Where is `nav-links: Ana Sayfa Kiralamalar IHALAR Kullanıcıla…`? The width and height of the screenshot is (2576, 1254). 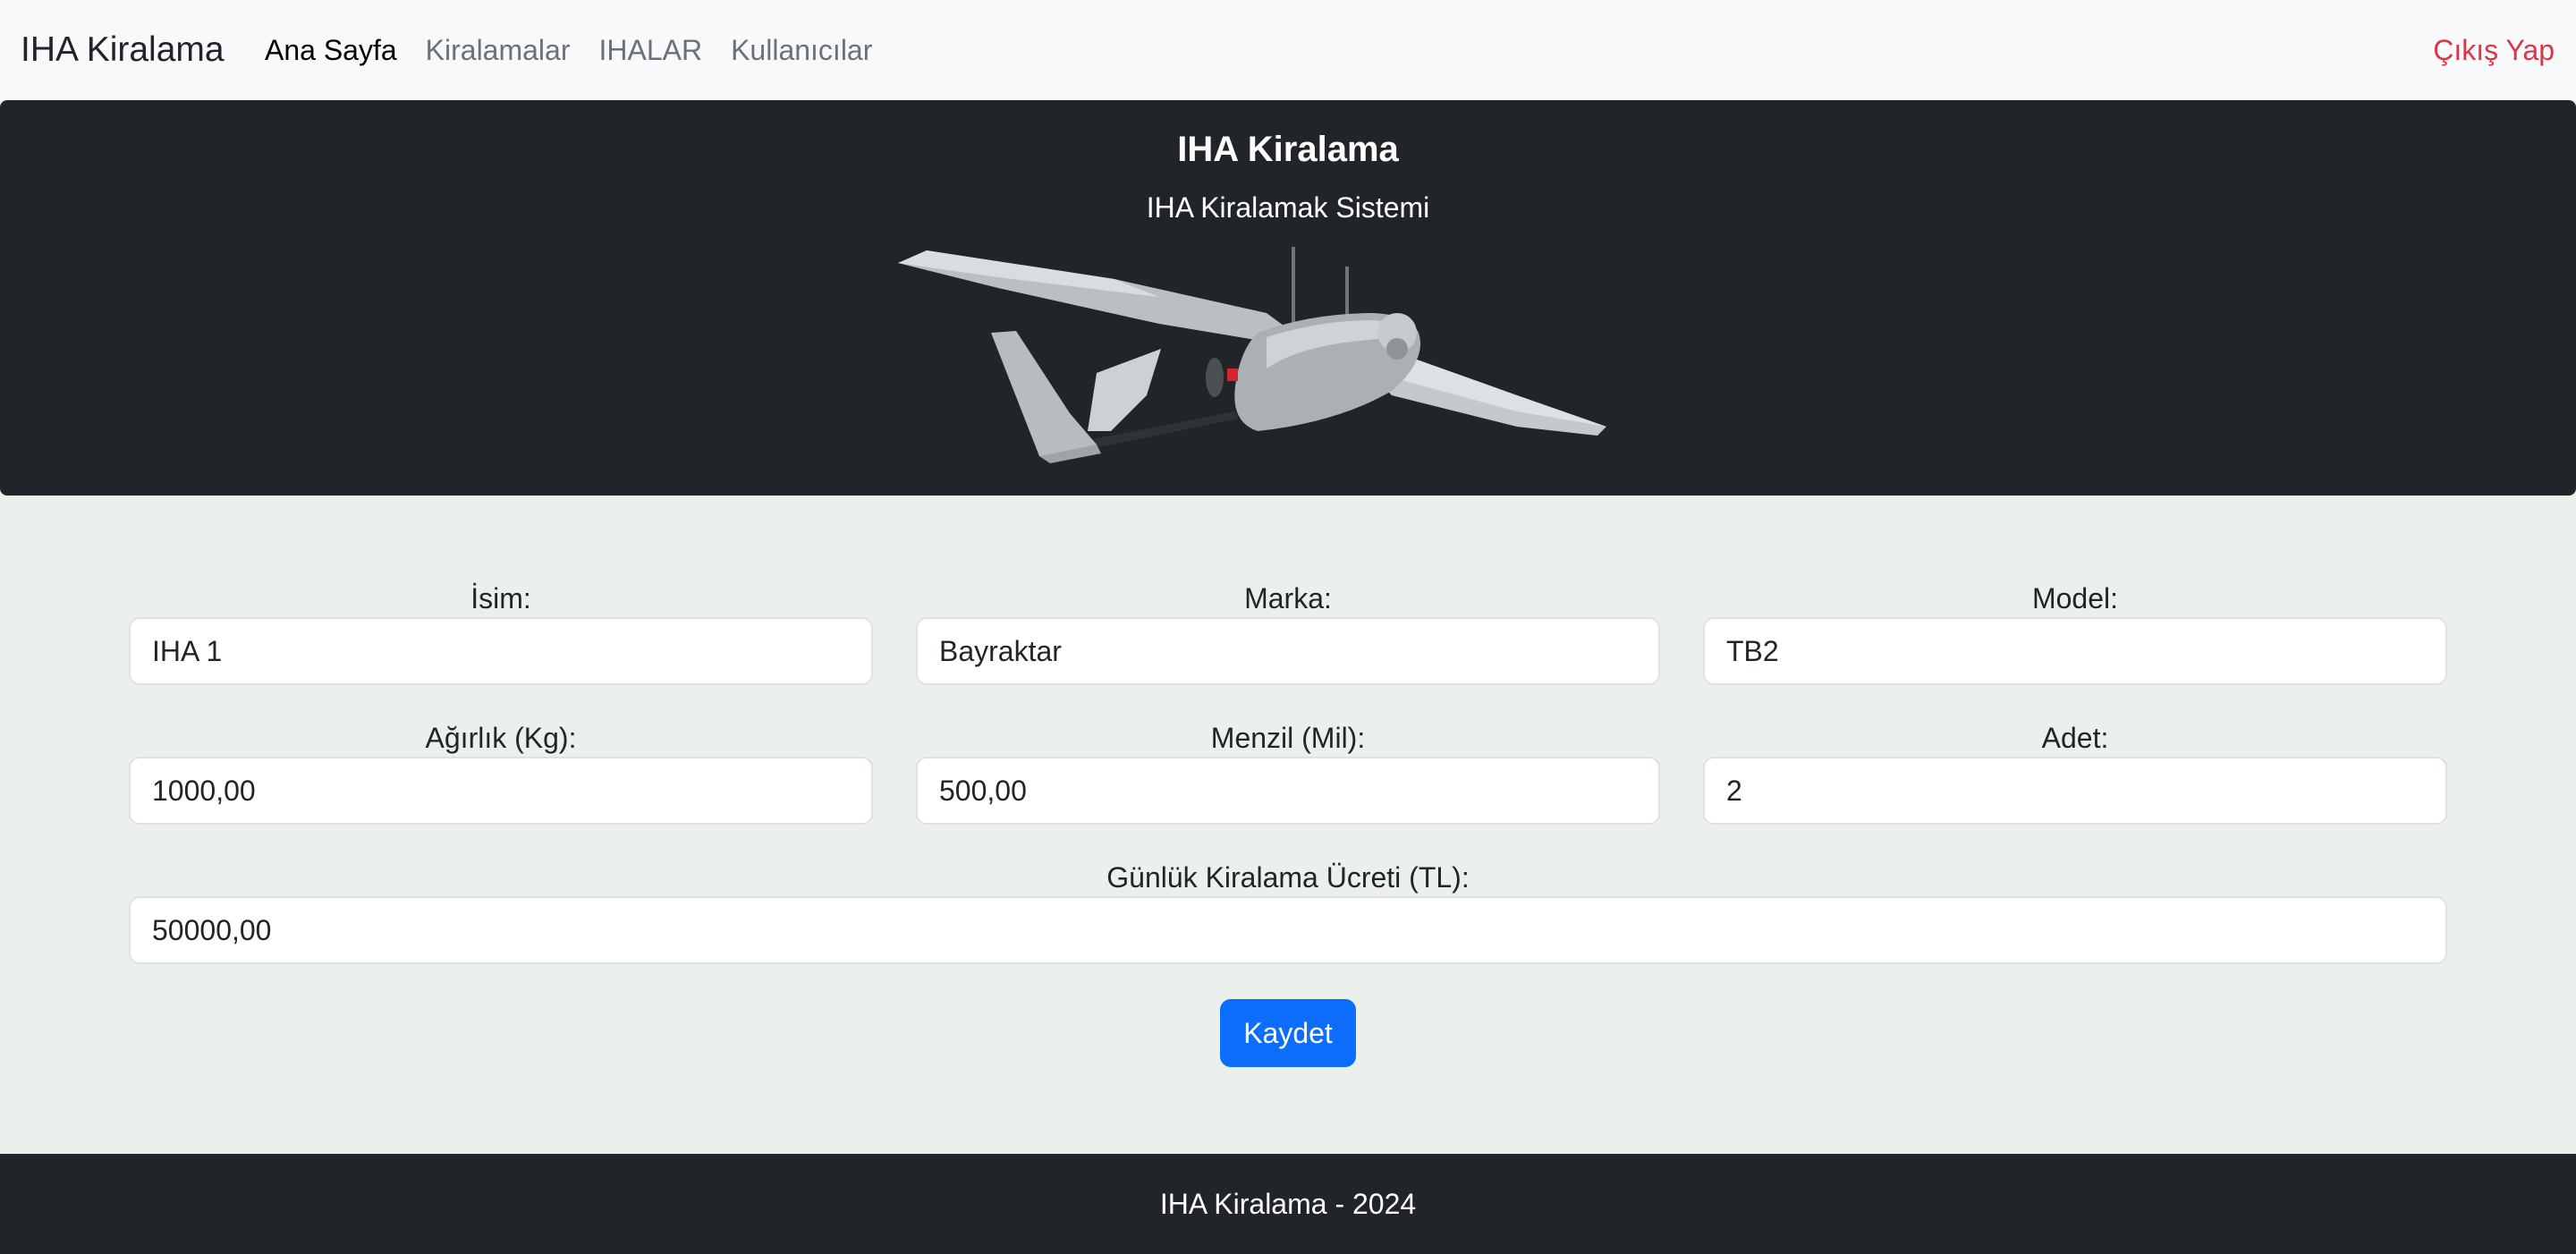
nav-links: Ana Sayfa Kiralamalar IHALAR Kullanıcıla… is located at coordinates (575, 50).